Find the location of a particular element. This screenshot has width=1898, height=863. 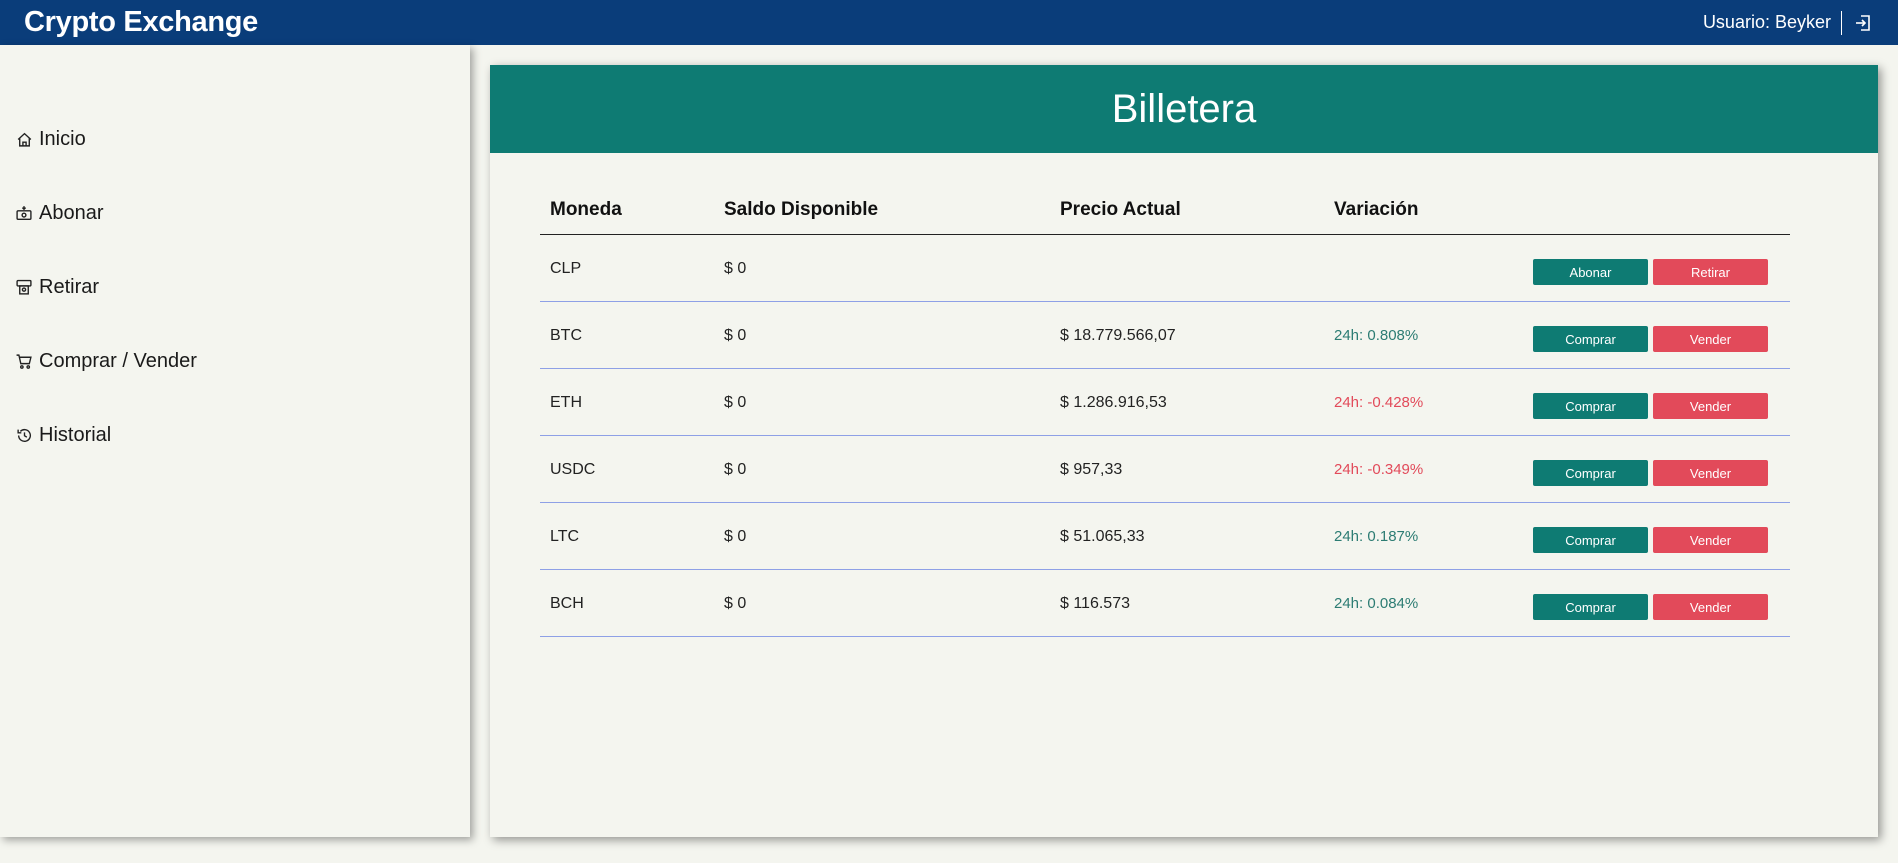

column-header-precio: Precio Actual is located at coordinates (1120, 209).